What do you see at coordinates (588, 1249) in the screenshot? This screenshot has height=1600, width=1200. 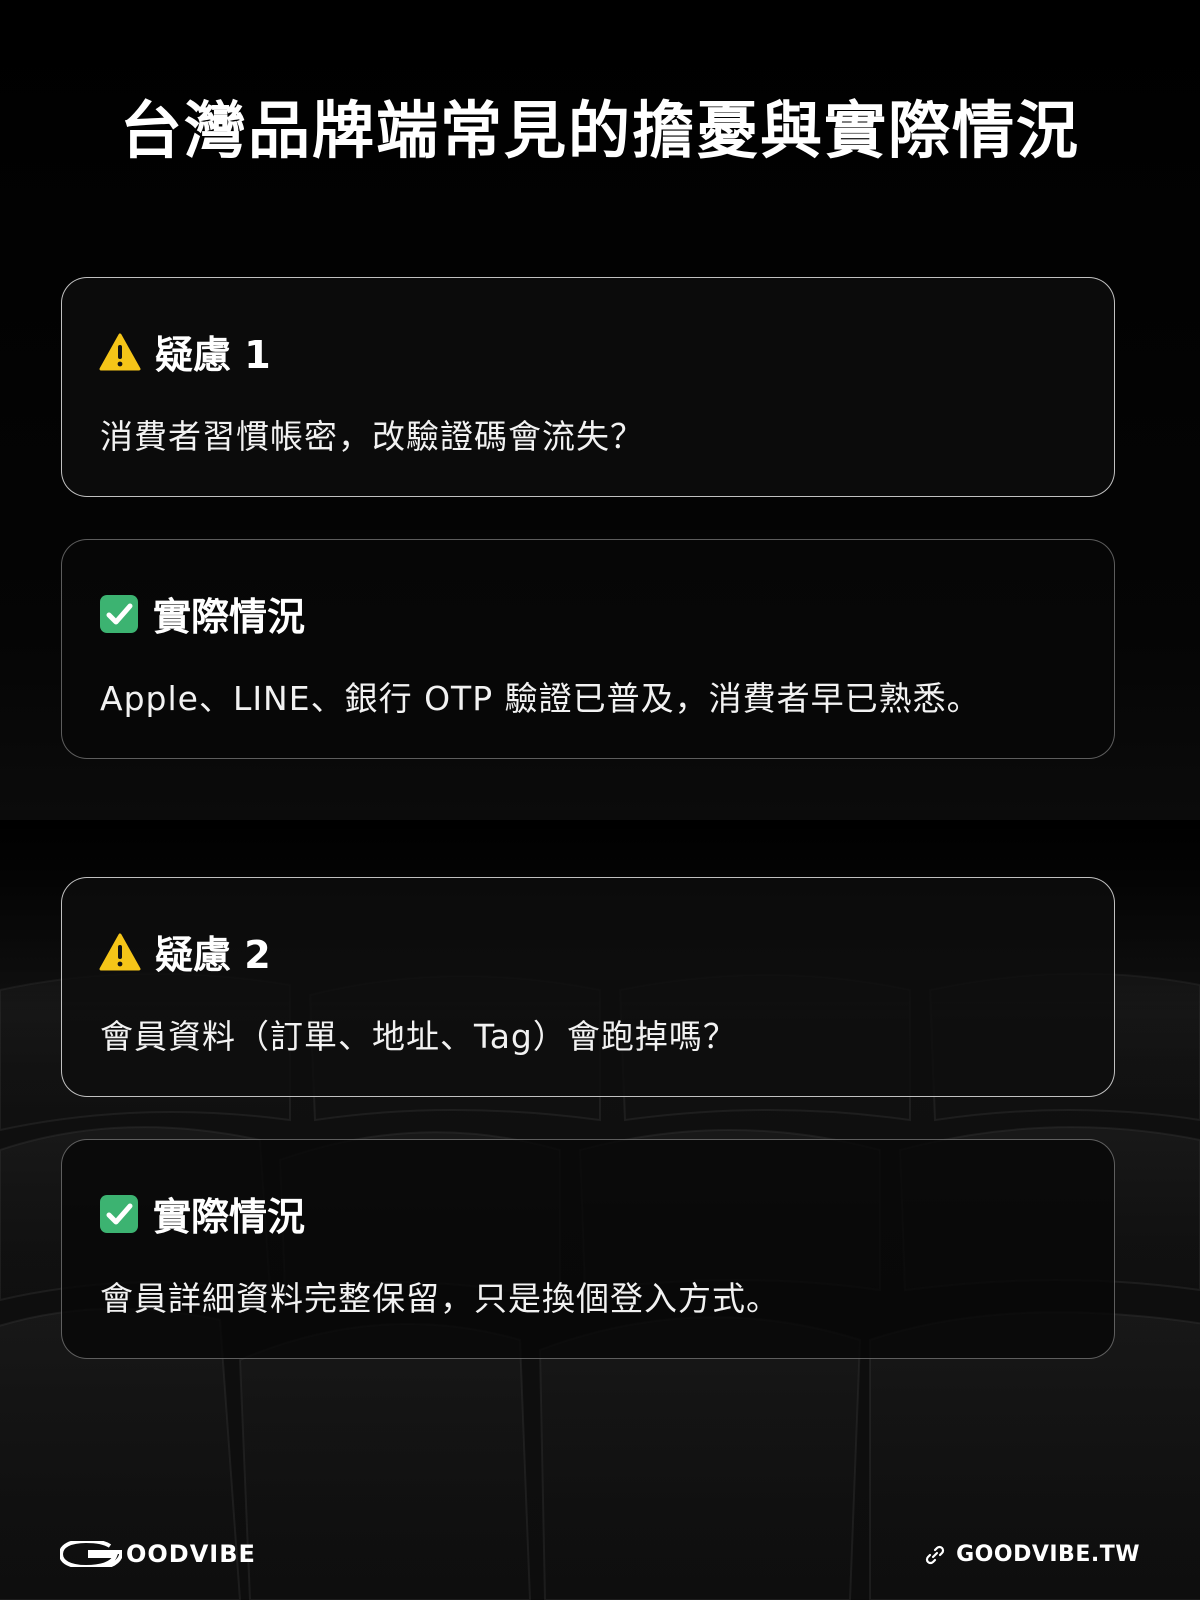 I see `solution-card-2: 實際情況 會員詳細資料完整保留，只是換個登入方式。` at bounding box center [588, 1249].